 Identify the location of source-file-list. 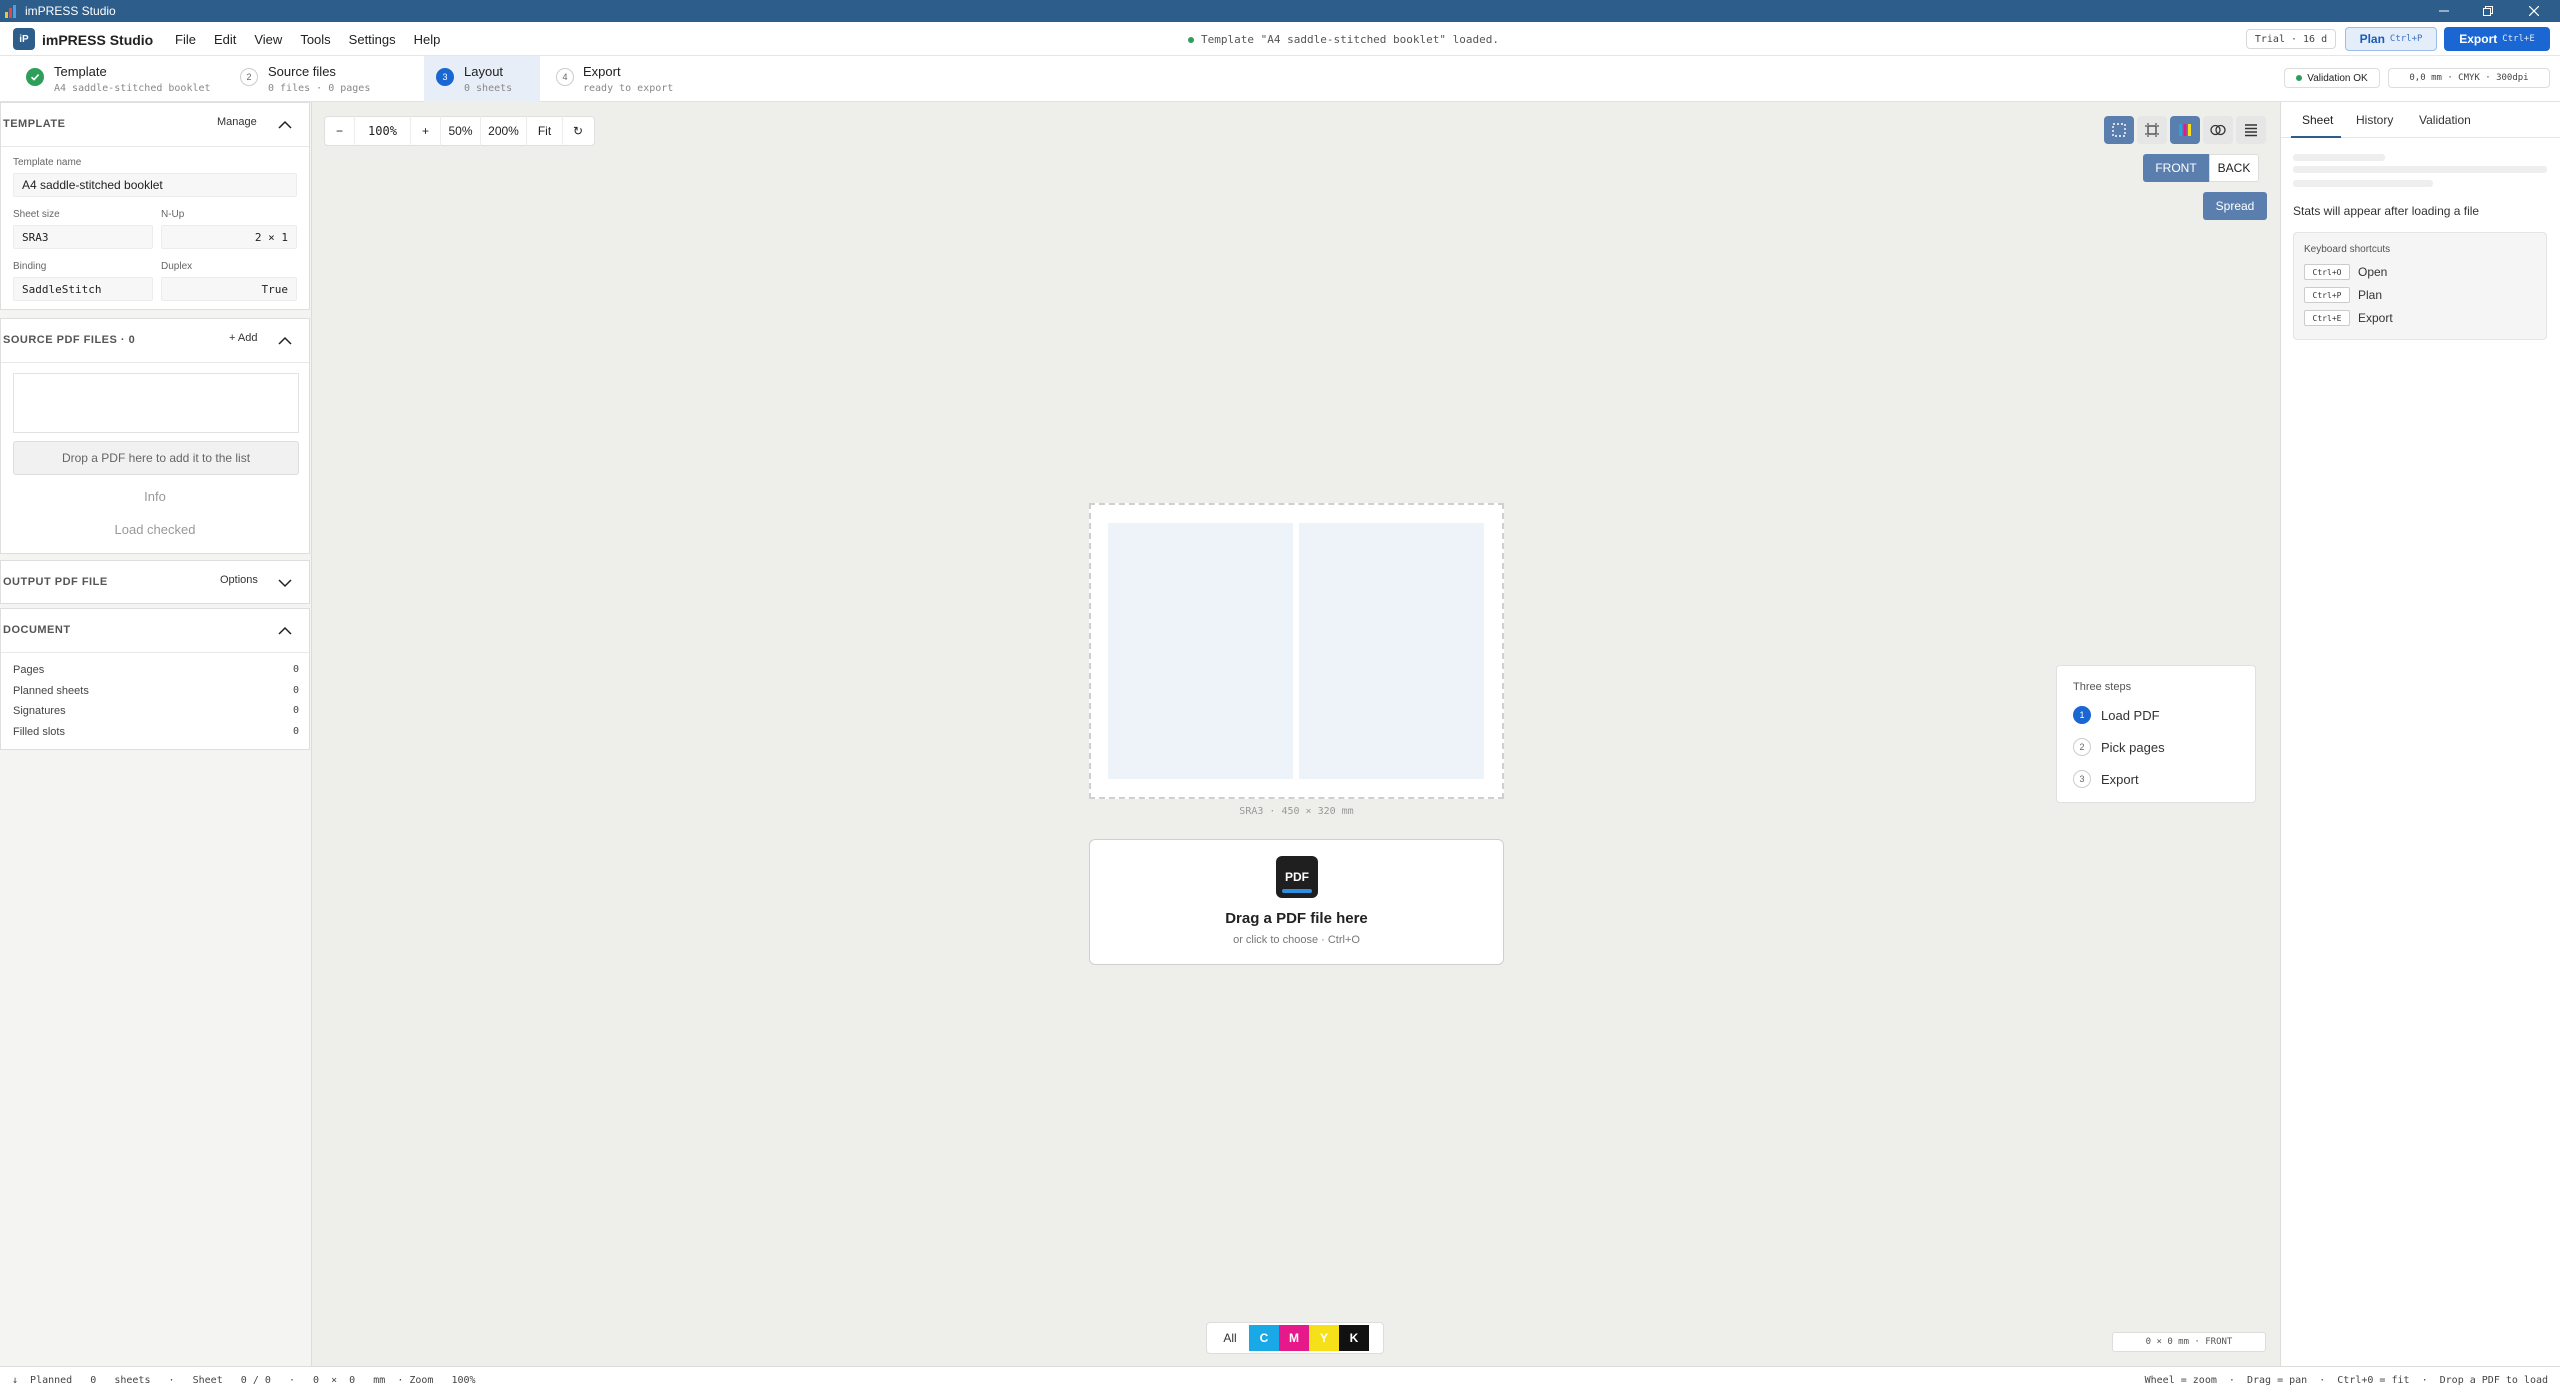
(156, 403).